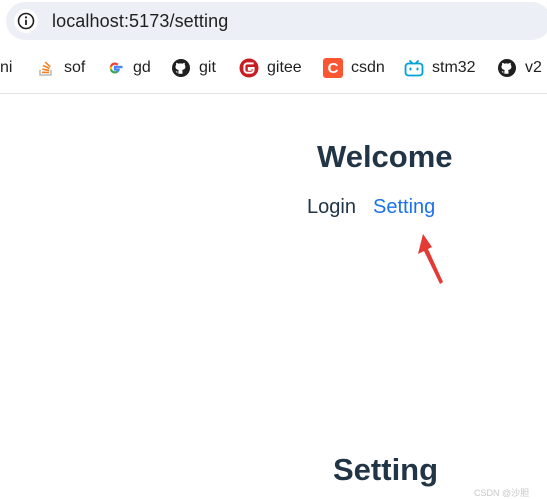  What do you see at coordinates (128, 68) in the screenshot?
I see `bookmark-gd: gd` at bounding box center [128, 68].